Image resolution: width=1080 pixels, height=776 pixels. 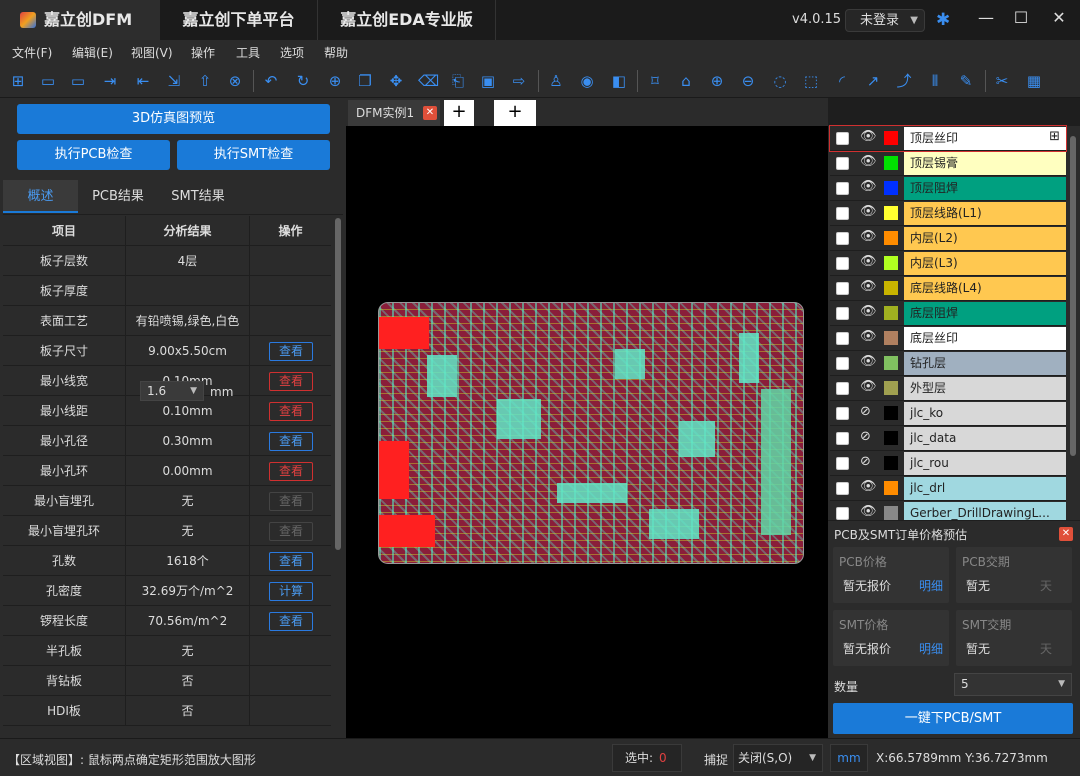 I want to click on grid-apps-icon: ▦, so click(x=1034, y=81).